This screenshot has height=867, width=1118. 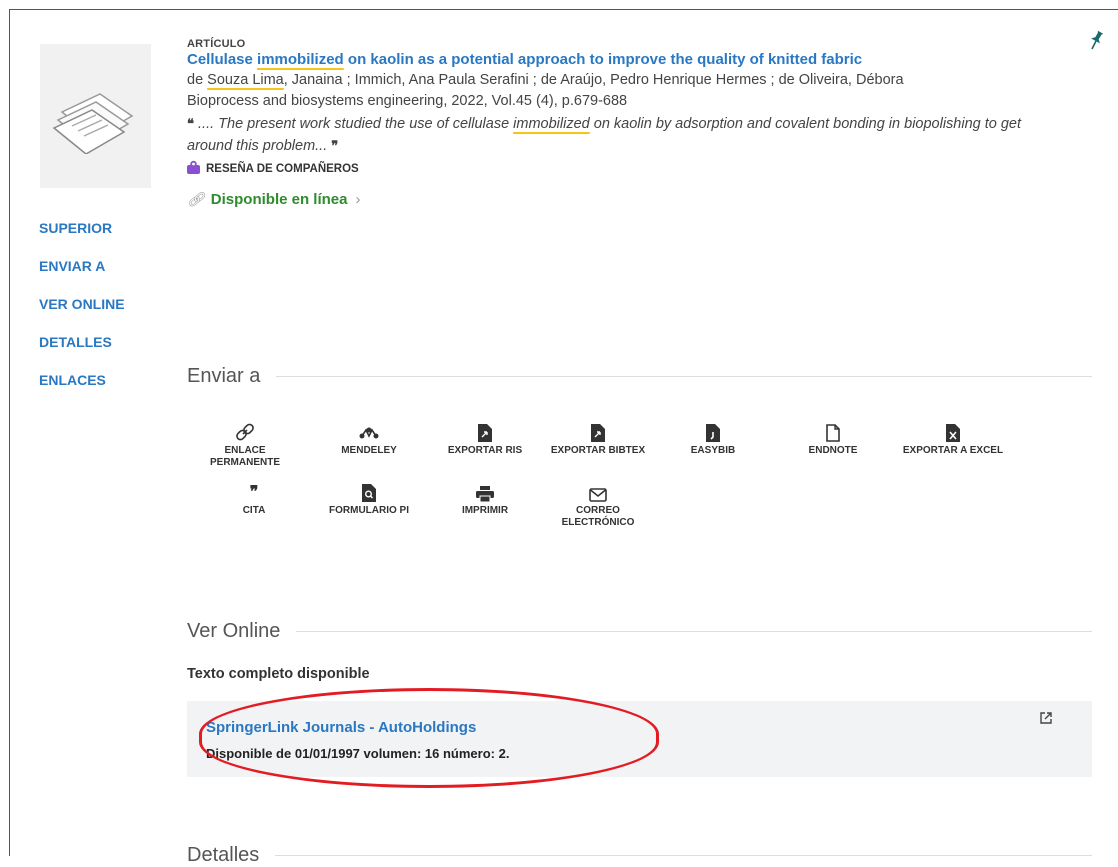 What do you see at coordinates (598, 430) in the screenshot?
I see `bibtex-file-icon` at bounding box center [598, 430].